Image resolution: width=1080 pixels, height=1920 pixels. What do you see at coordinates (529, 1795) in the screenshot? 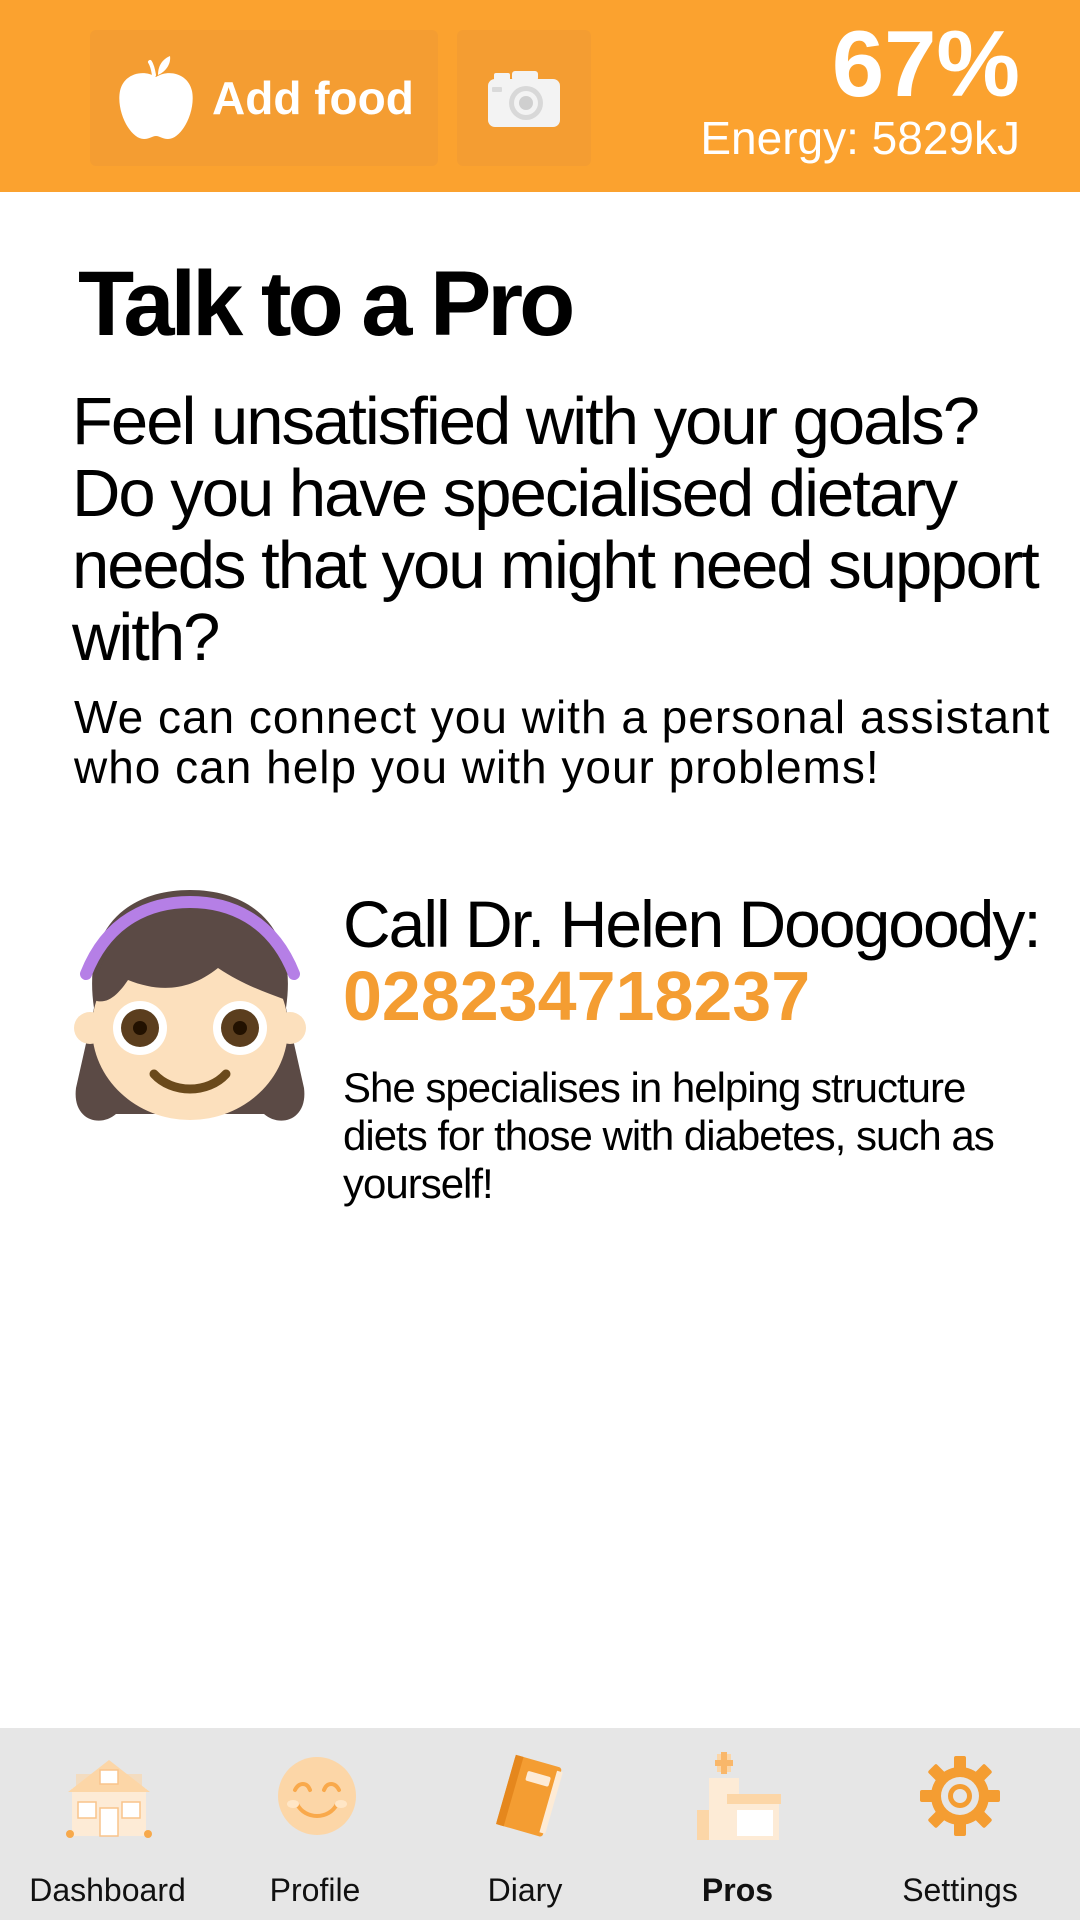
I see `notebook-icon` at bounding box center [529, 1795].